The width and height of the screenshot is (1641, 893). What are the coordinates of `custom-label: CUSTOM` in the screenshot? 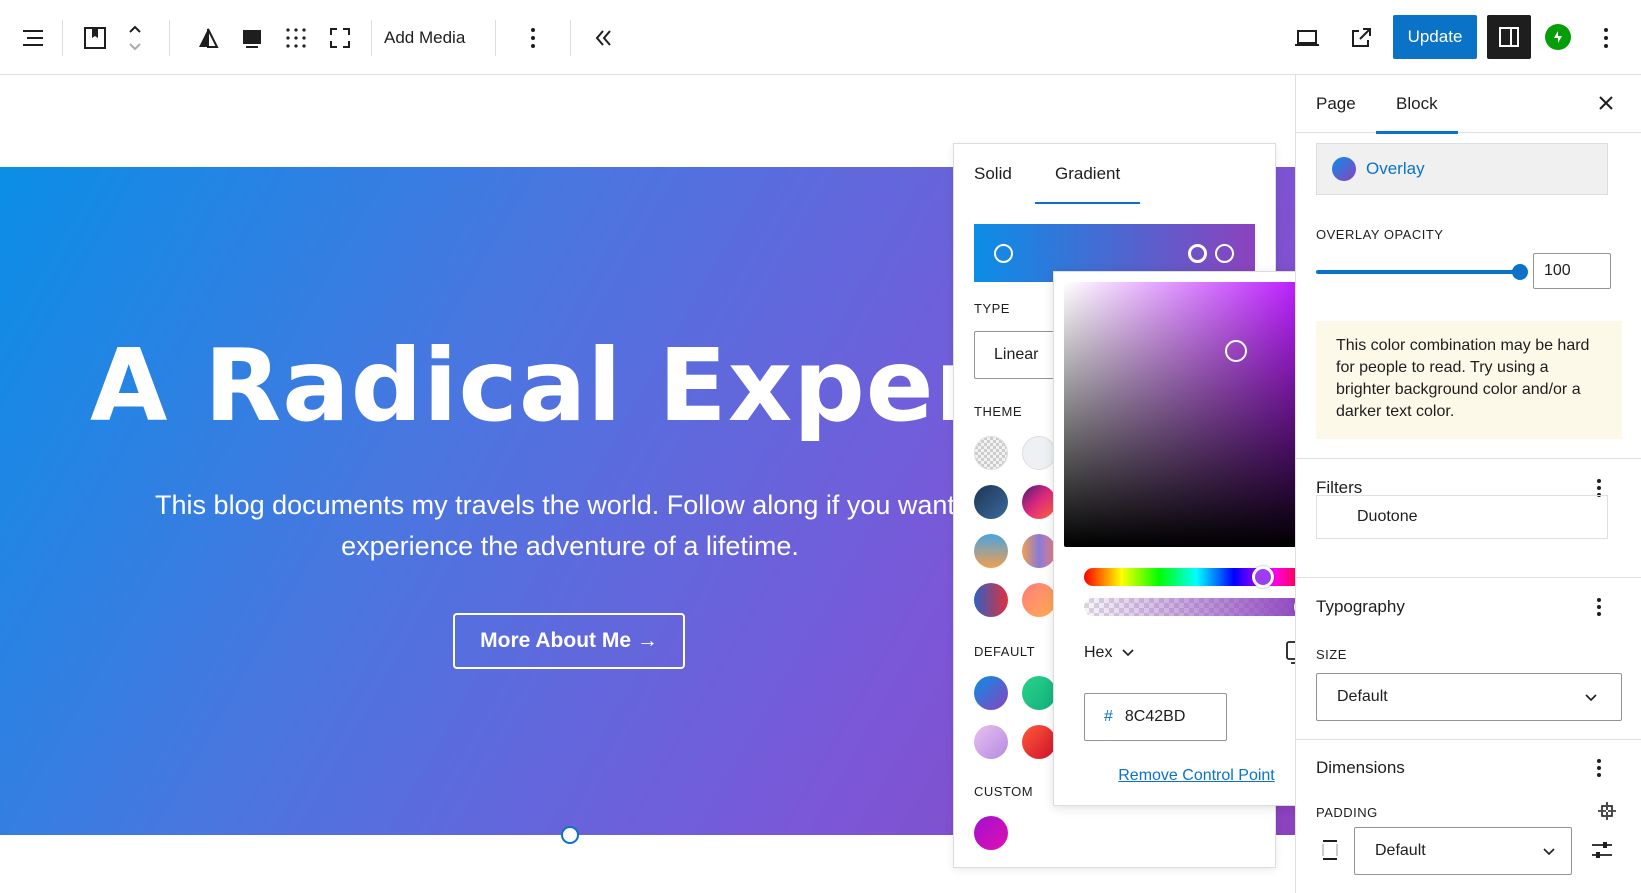 It's located at (1004, 791).